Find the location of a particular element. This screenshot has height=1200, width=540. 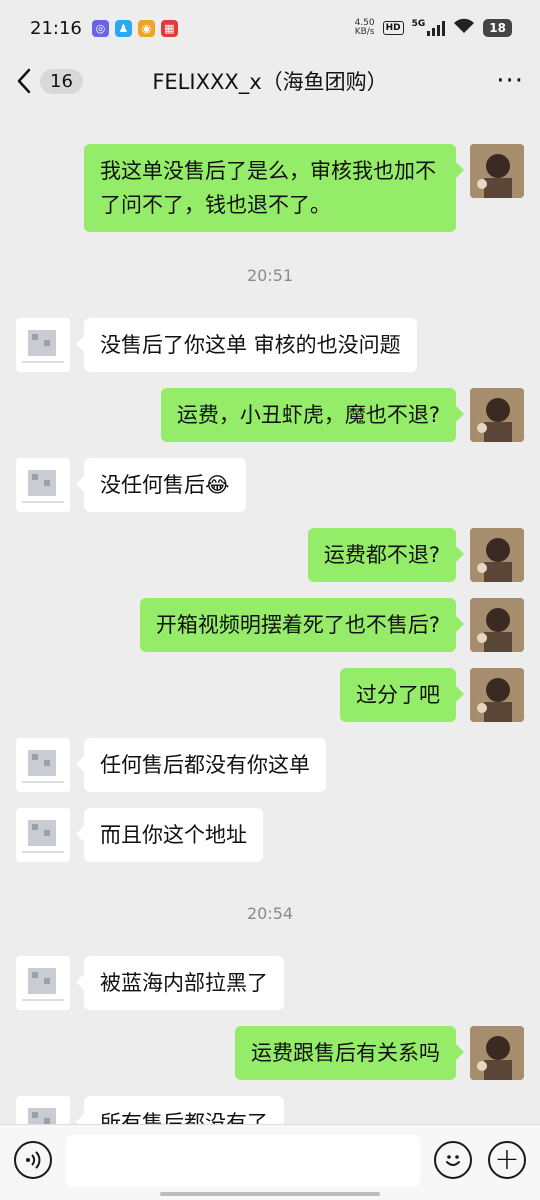

wifi-icon is located at coordinates (464, 28).